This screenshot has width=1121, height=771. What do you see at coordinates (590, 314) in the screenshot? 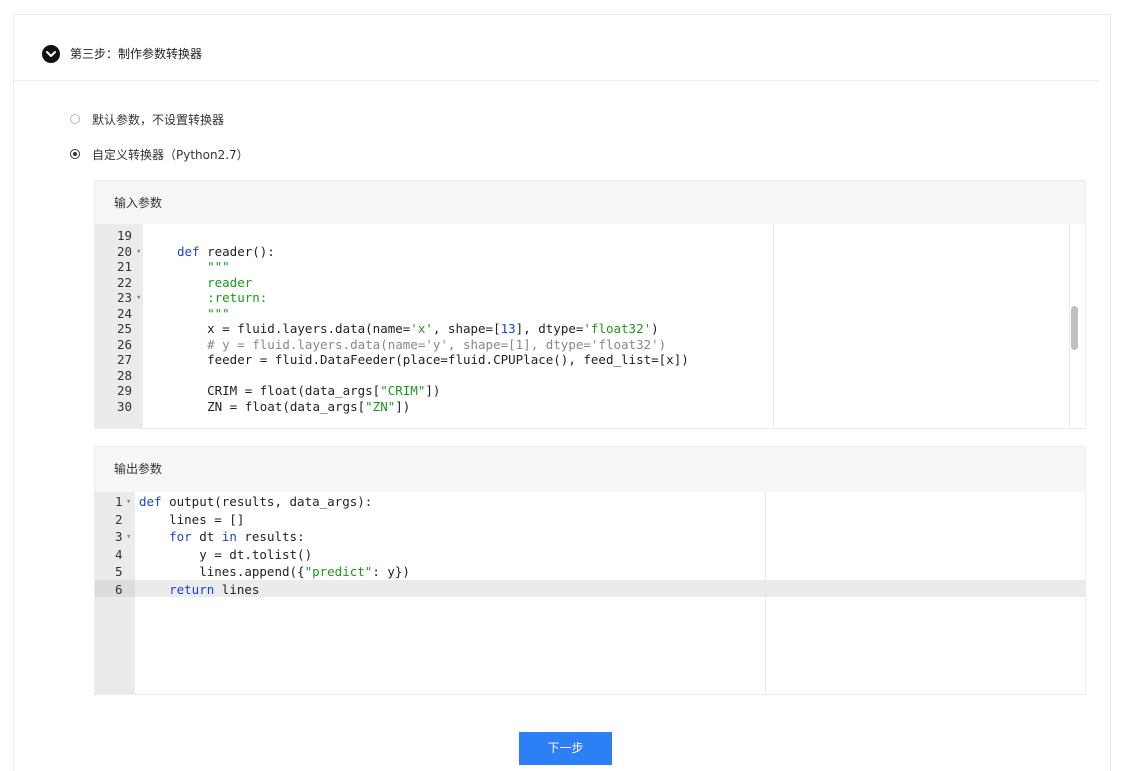
I see `code-line: 24 """` at bounding box center [590, 314].